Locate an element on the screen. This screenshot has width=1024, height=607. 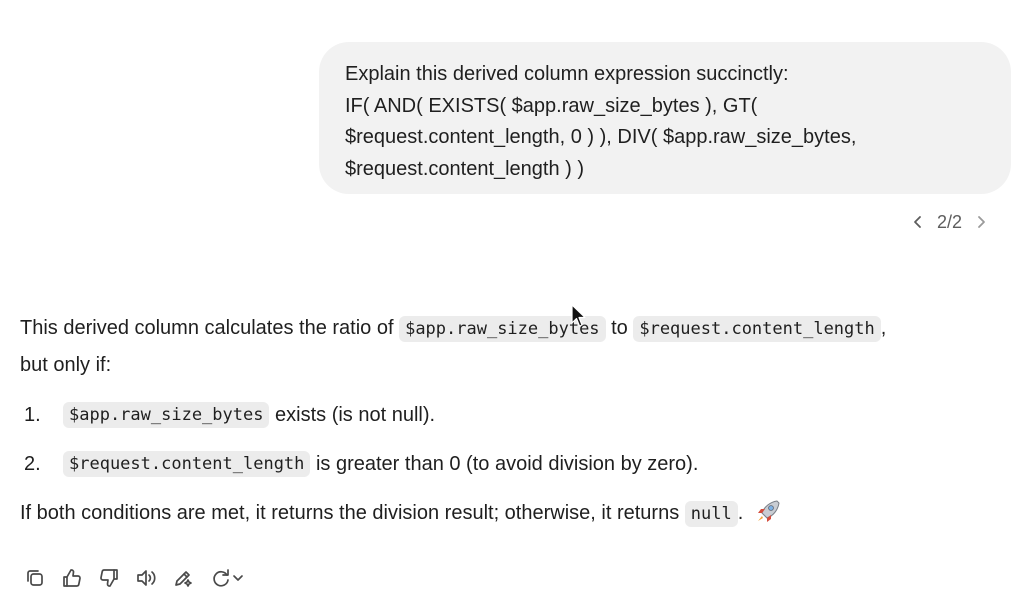
chevron-down-icon is located at coordinates (238, 578).